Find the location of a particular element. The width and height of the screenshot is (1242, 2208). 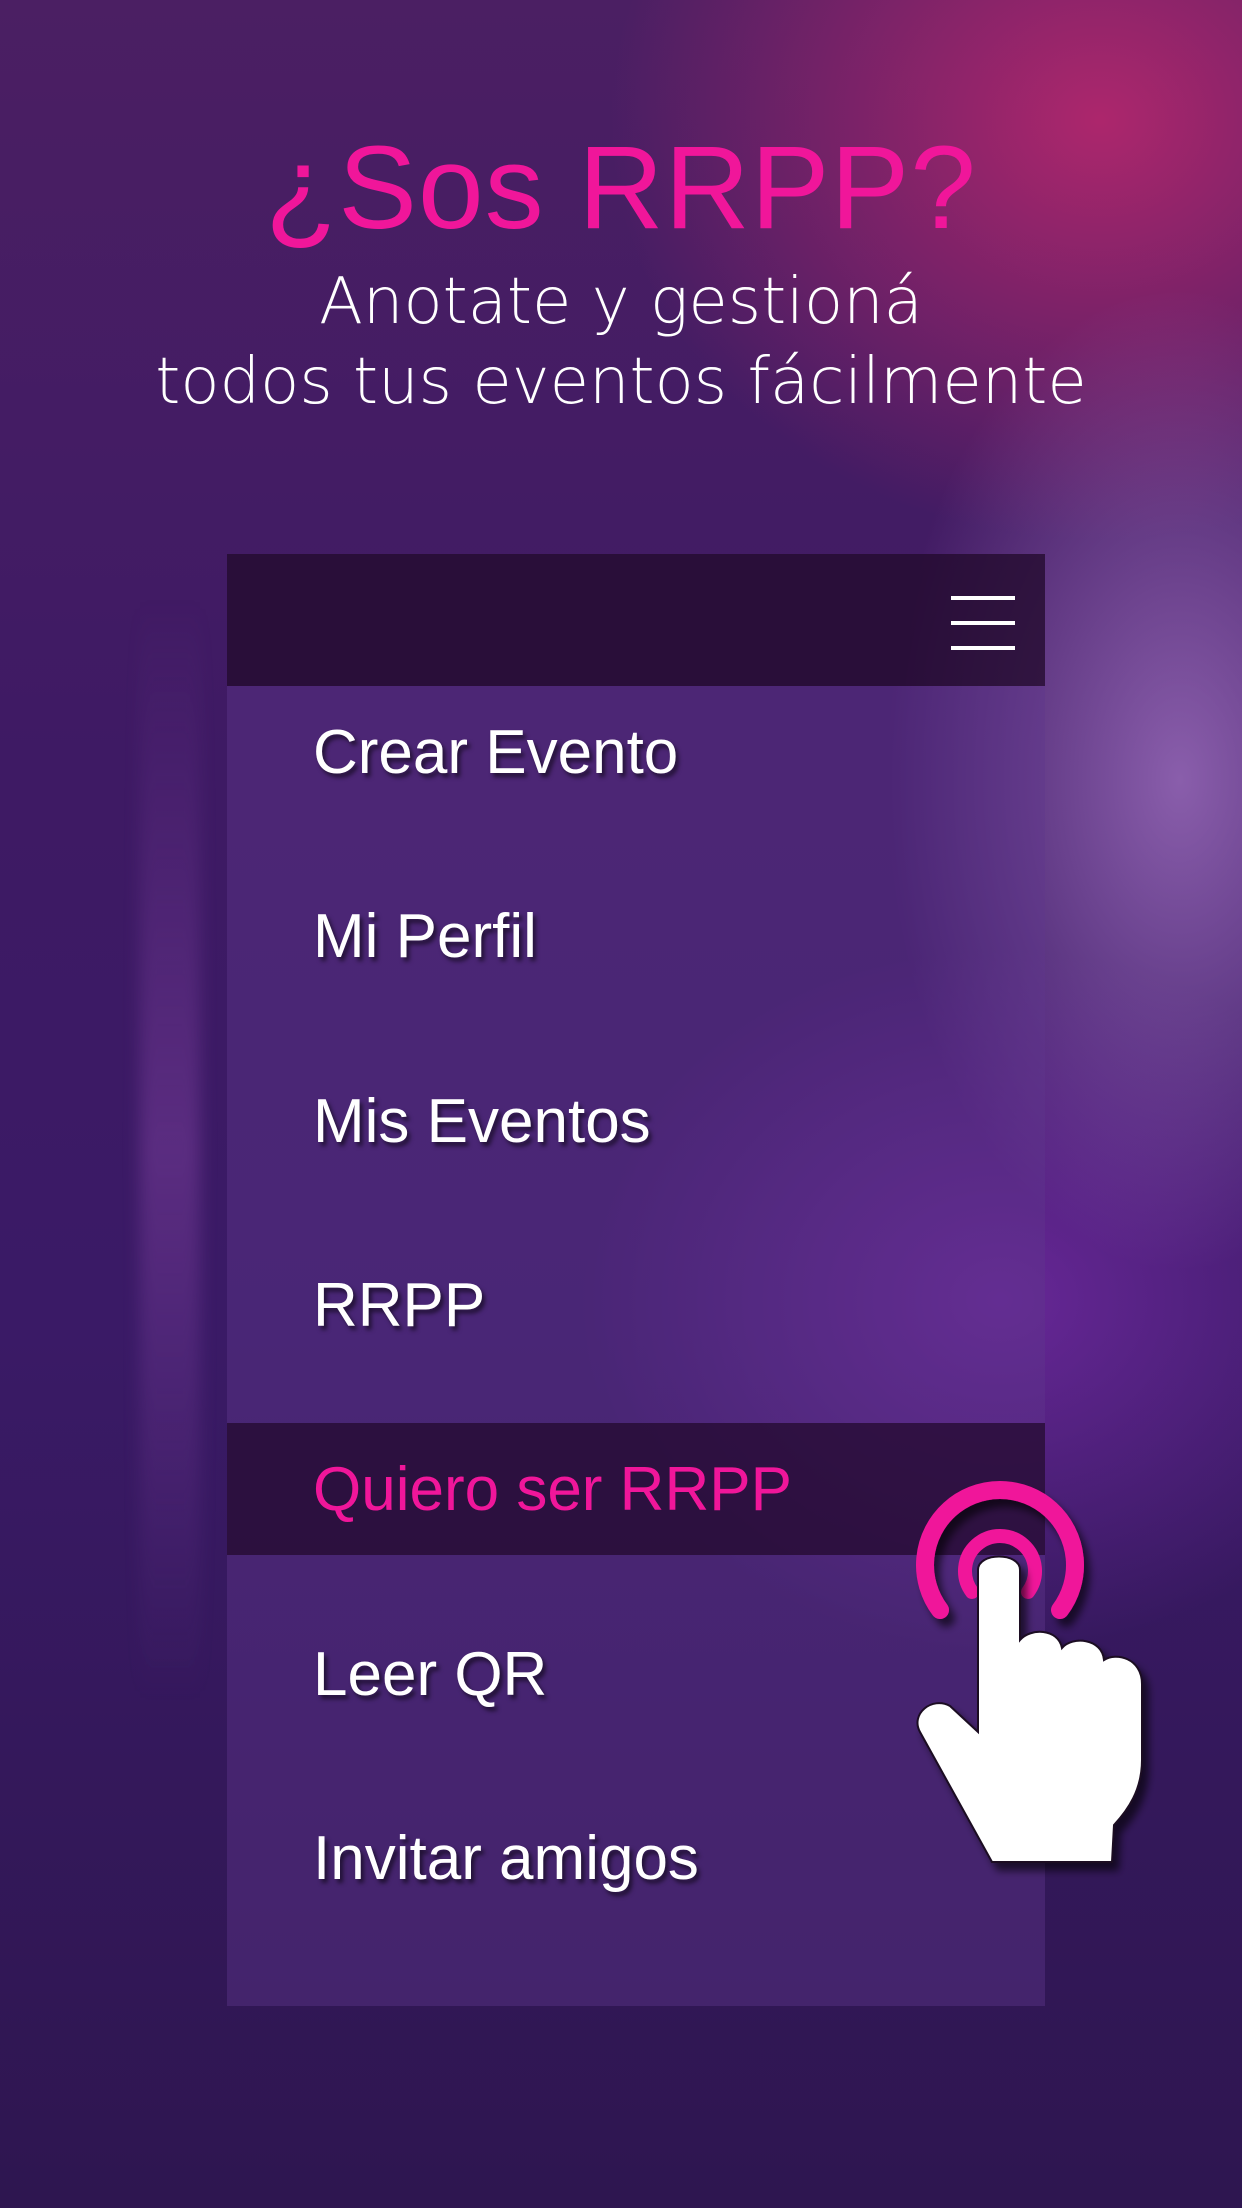

page-title: ¿Sos RRPP? is located at coordinates (621, 188).